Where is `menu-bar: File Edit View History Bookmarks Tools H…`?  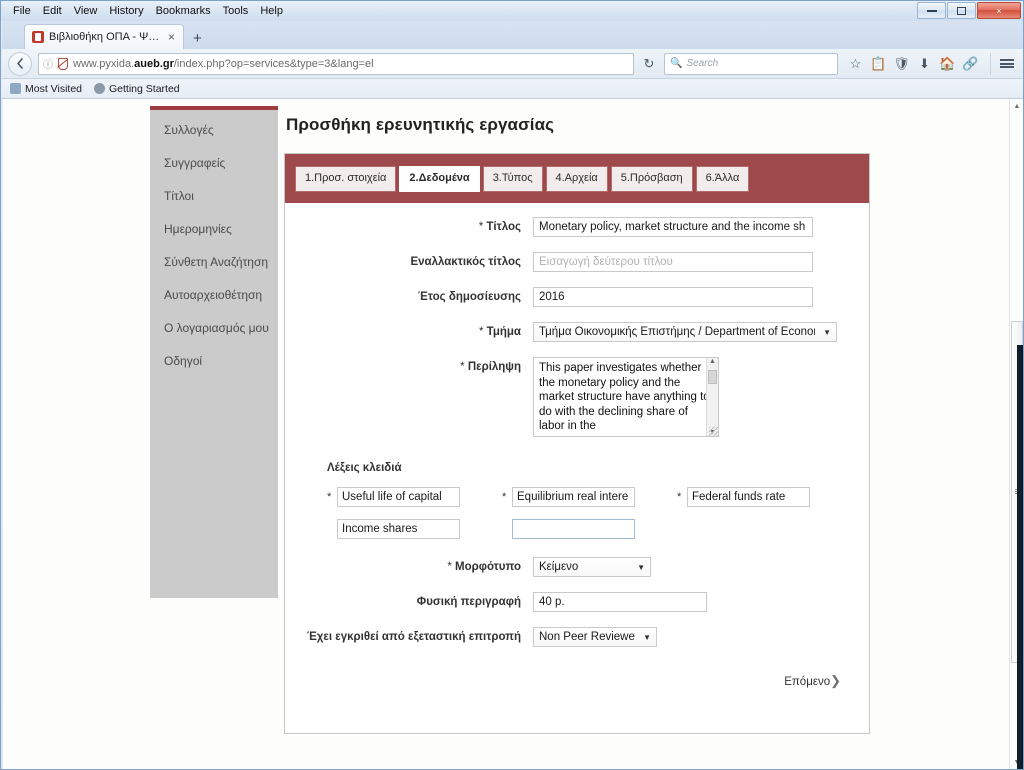 menu-bar: File Edit View History Bookmarks Tools H… is located at coordinates (145, 11).